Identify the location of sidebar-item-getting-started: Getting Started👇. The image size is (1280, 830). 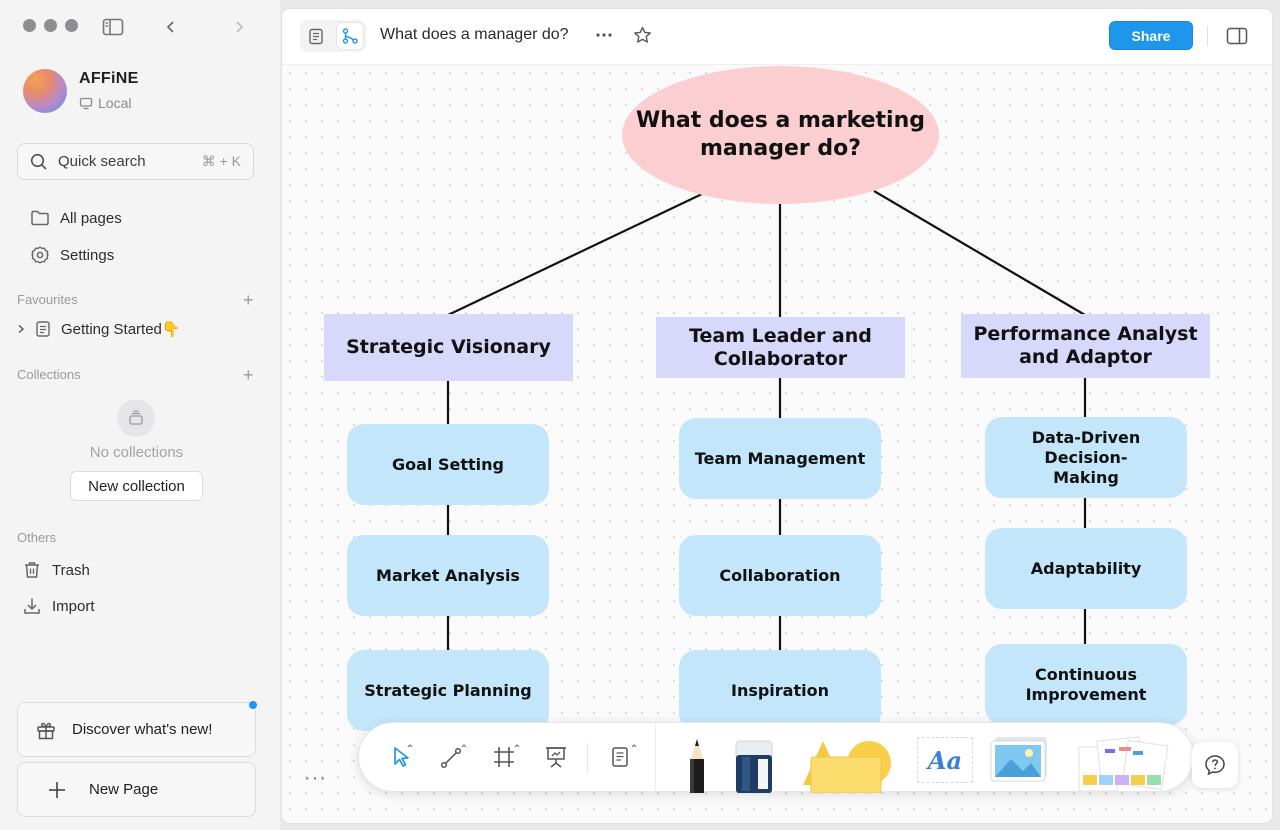
(99, 329).